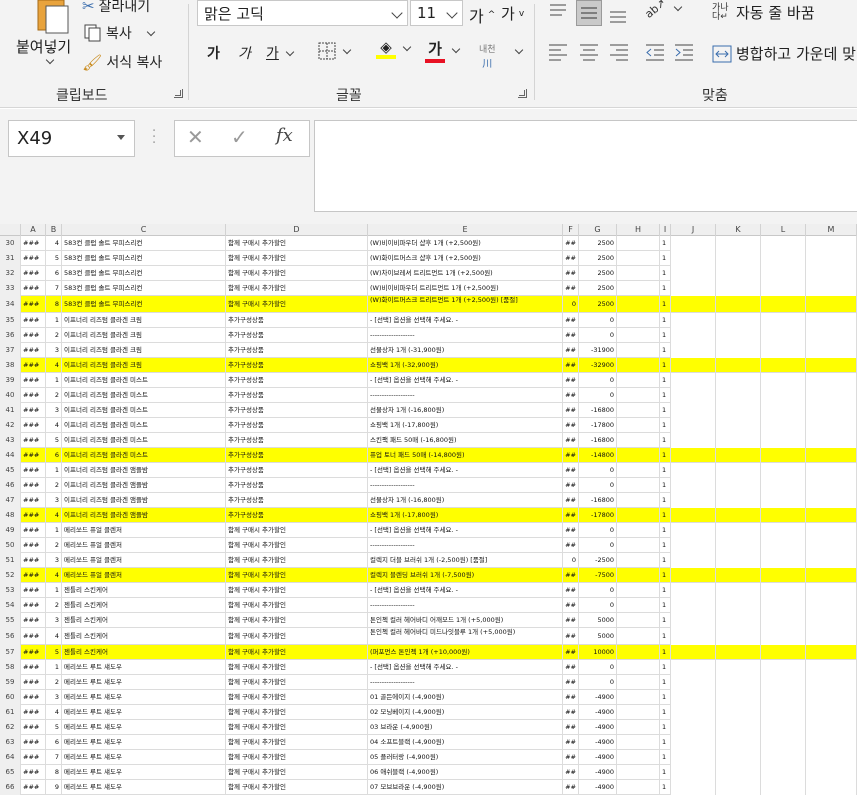  I want to click on cut-button: ✂ 잘라내기, so click(116, 8).